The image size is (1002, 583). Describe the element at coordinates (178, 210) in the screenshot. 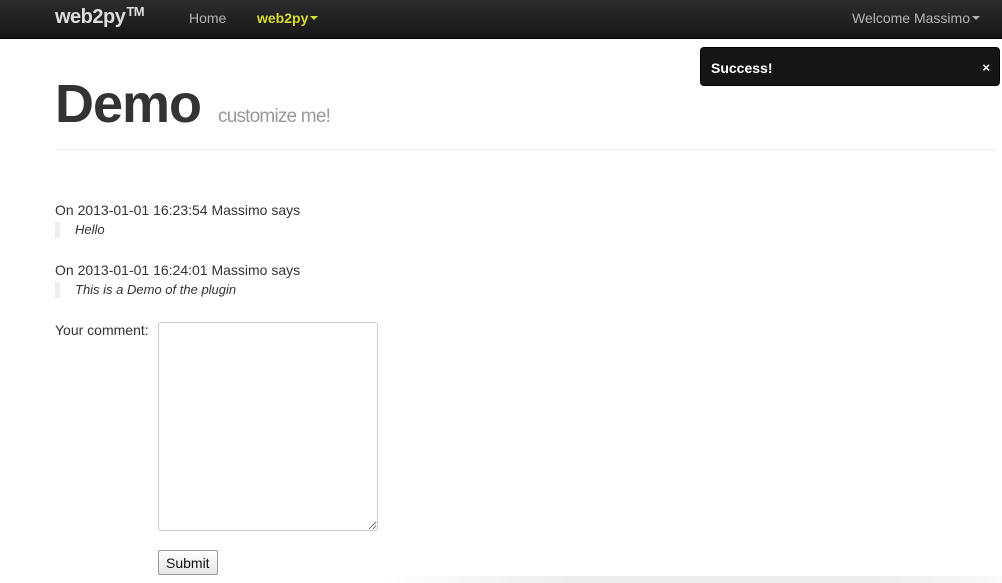

I see `comment-meta: On 2013-01-01 16:23:54 Massimo says` at that location.